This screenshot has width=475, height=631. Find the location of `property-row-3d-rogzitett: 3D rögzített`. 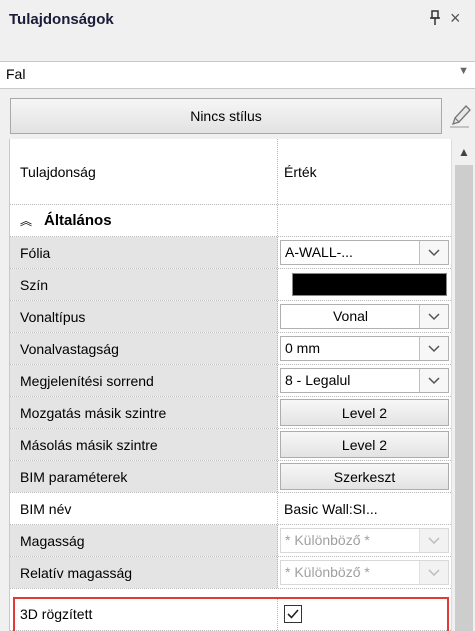

property-row-3d-rogzitett: 3D rögzített is located at coordinates (230, 614).